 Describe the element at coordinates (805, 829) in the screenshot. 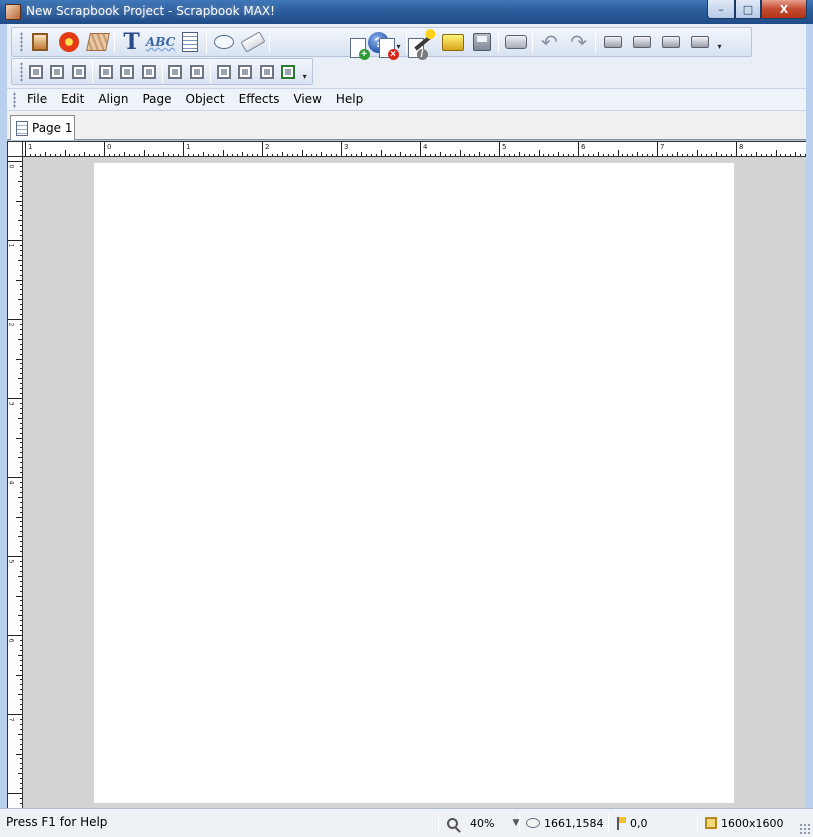

I see `resize-grip` at that location.